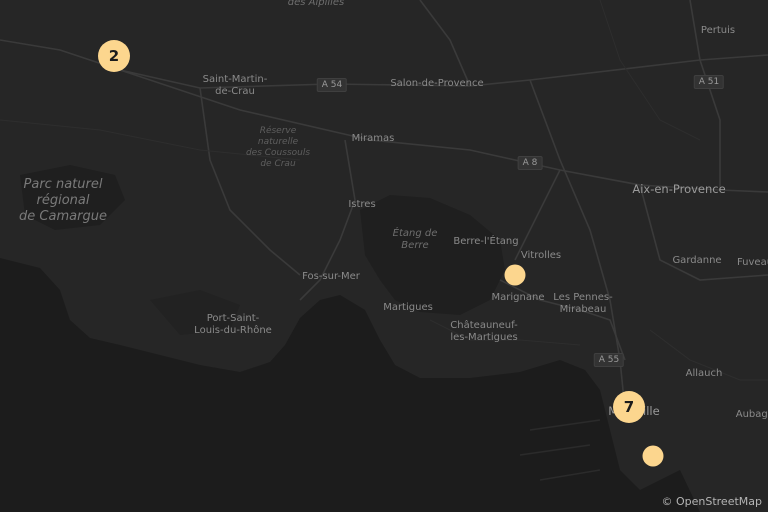 This screenshot has width=768, height=512. I want to click on label-istres: Istres, so click(362, 204).